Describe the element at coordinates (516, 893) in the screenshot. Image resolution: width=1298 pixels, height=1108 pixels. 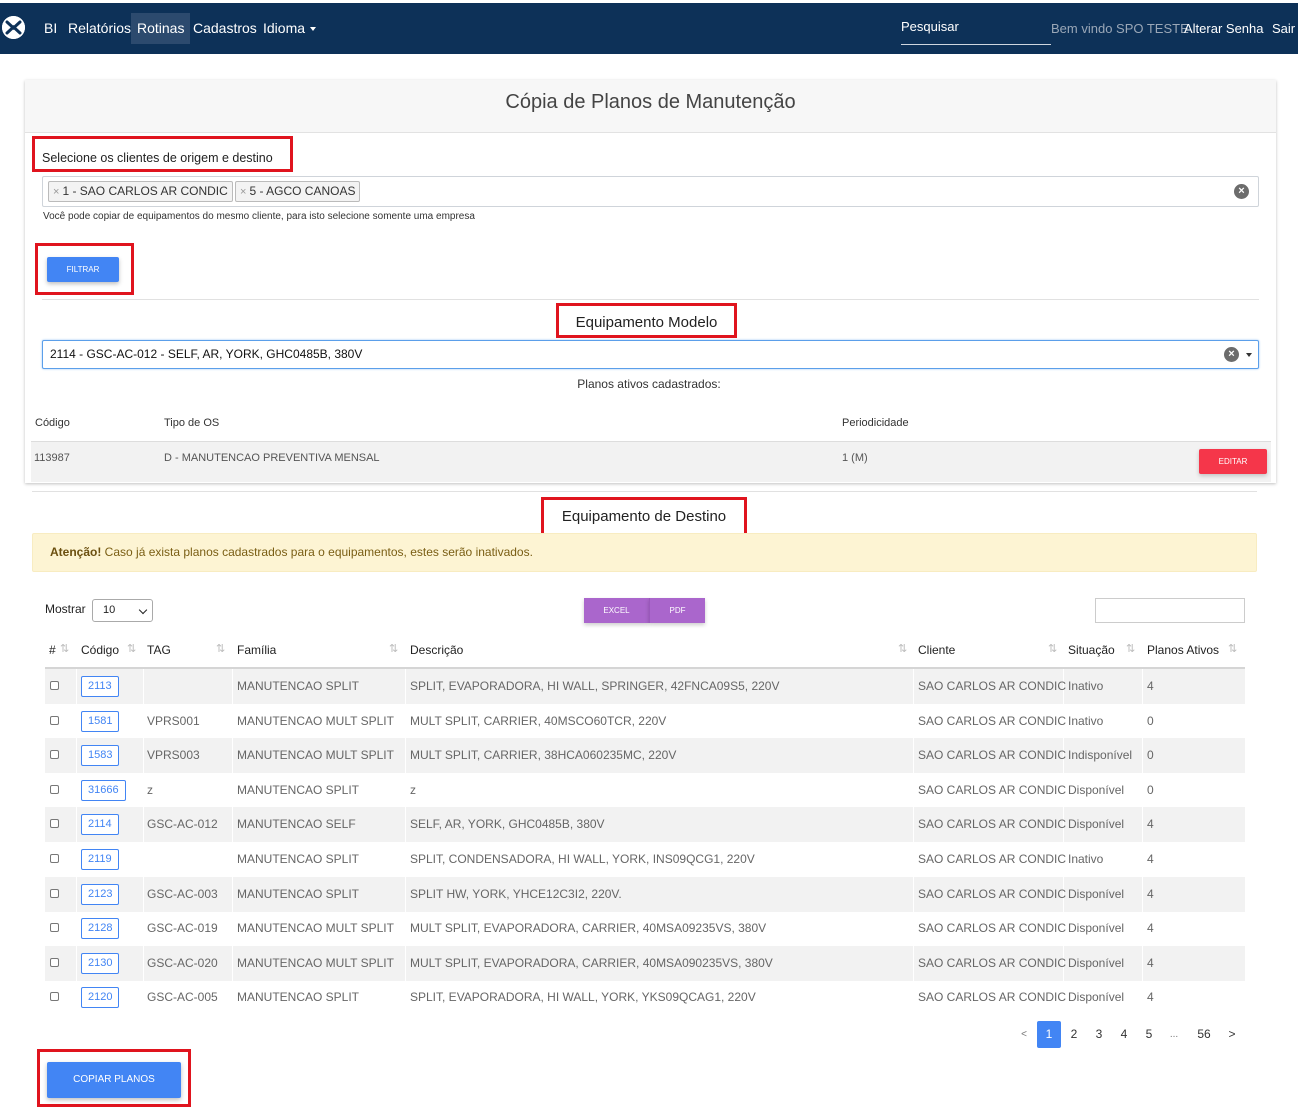
I see `cell-descricao: SPLIT HW, YORK, YHCE12C3I2, 220V.` at that location.